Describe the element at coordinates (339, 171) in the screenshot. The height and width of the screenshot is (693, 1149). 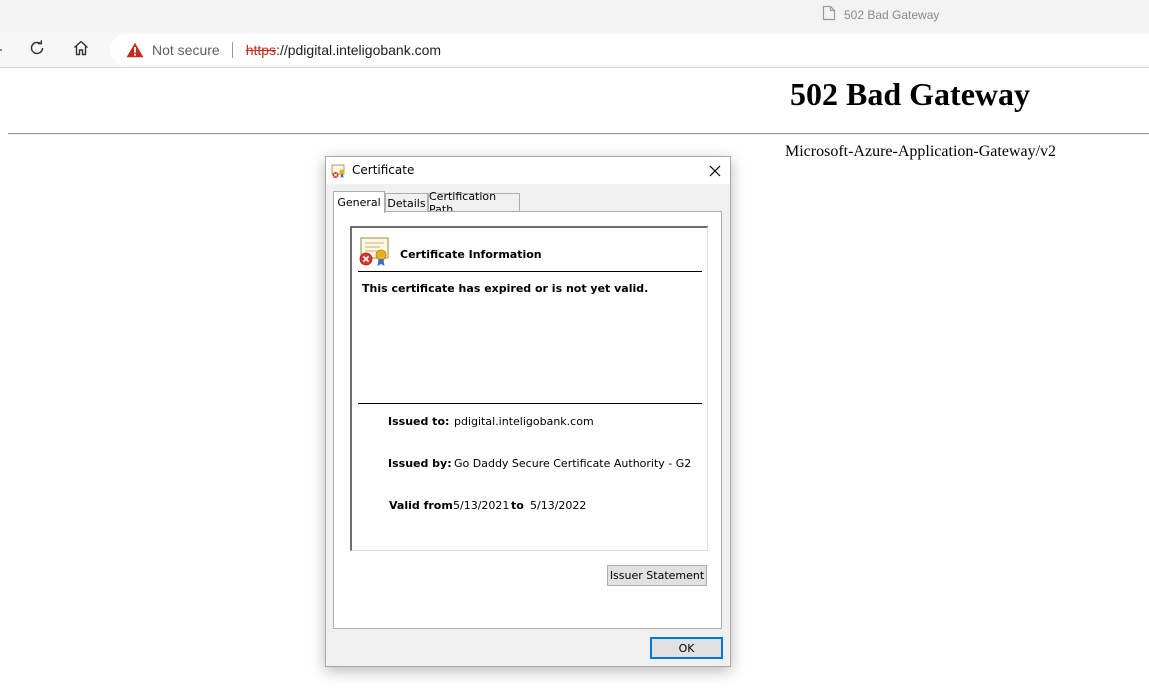
I see `certificate-small-icon` at that location.